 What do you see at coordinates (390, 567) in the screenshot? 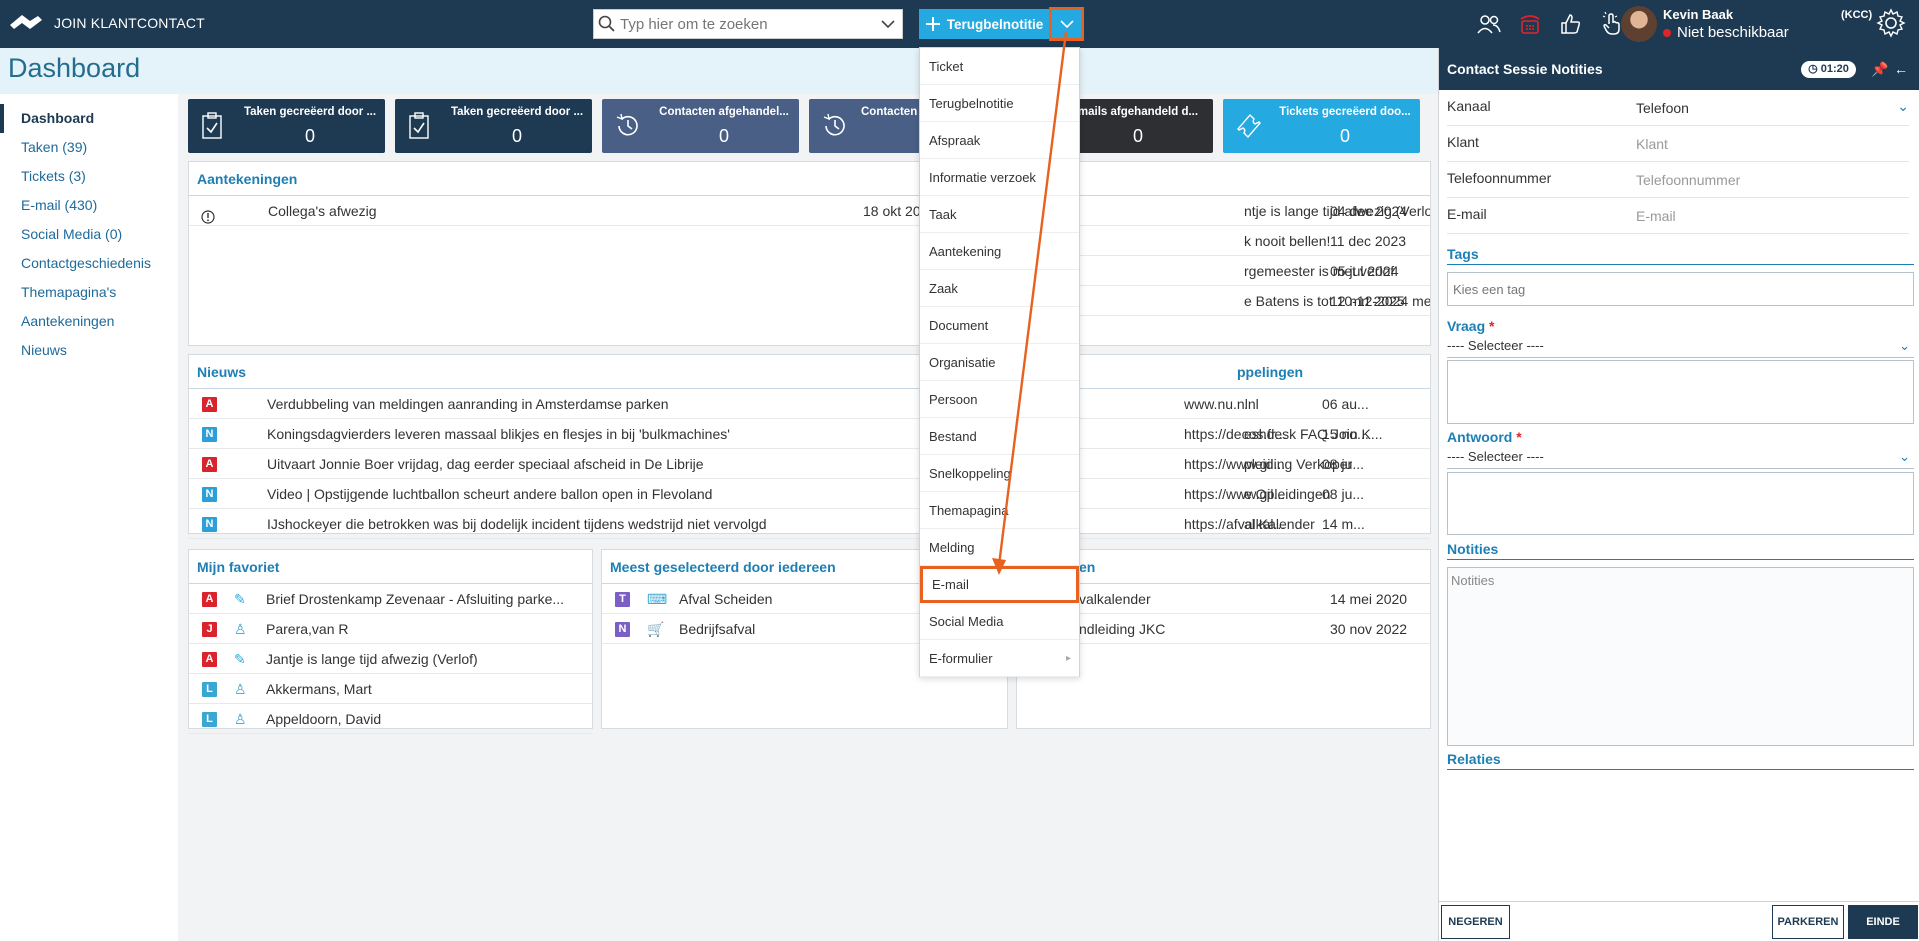
I see `panel-title: Mijn favoriet` at bounding box center [390, 567].